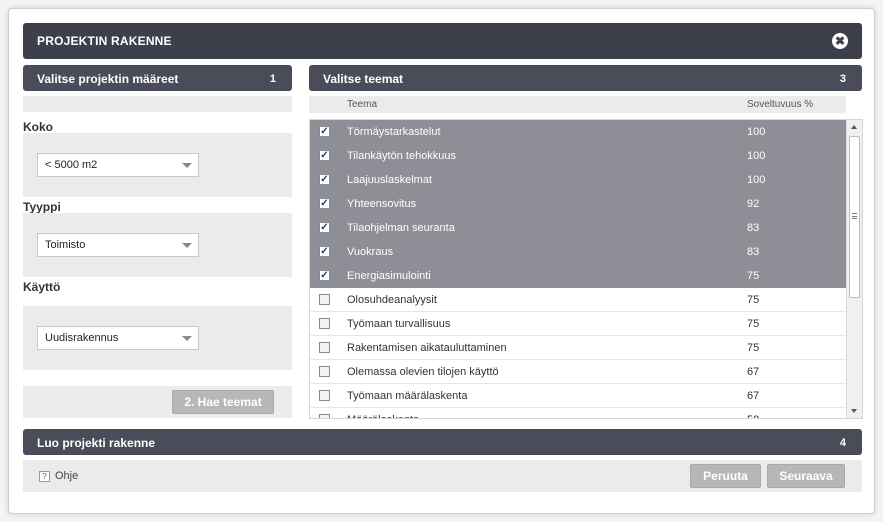 The image size is (883, 522). I want to click on kaytto-field-box: Uudisrakennus, so click(157, 338).